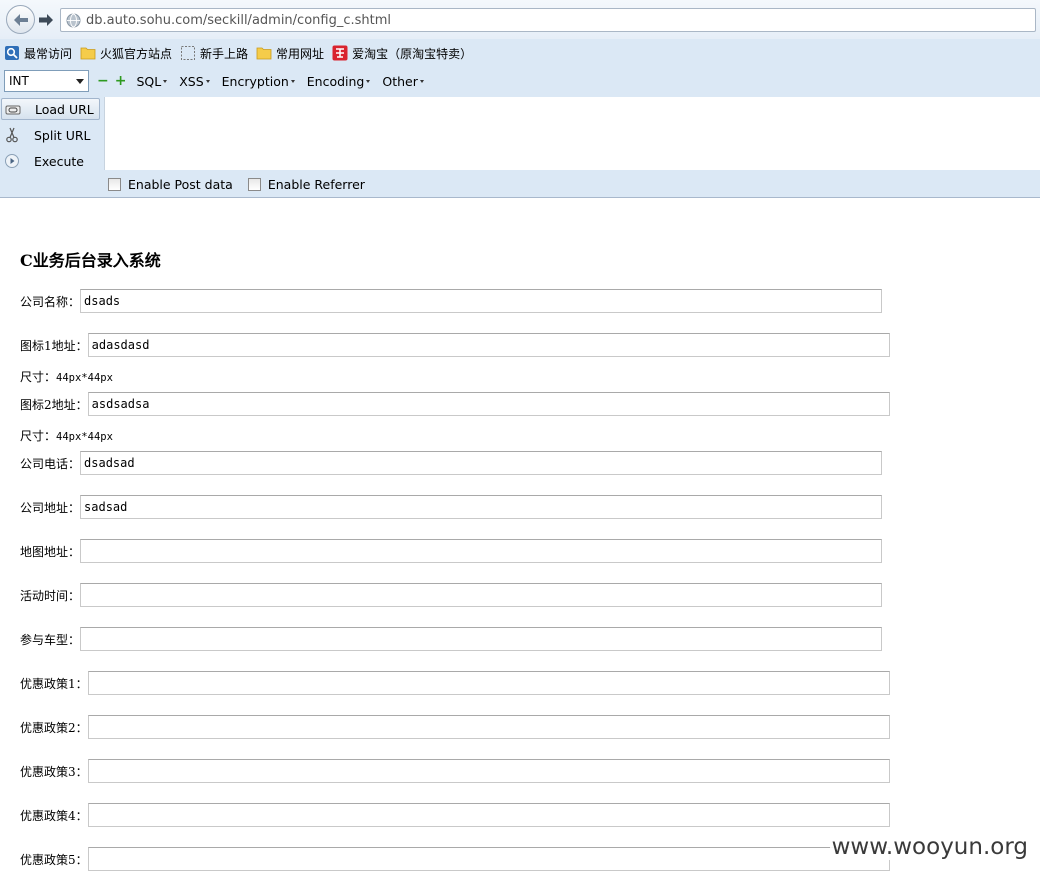 The height and width of the screenshot is (874, 1040). What do you see at coordinates (488, 815) in the screenshot?
I see `policy-4-input` at bounding box center [488, 815].